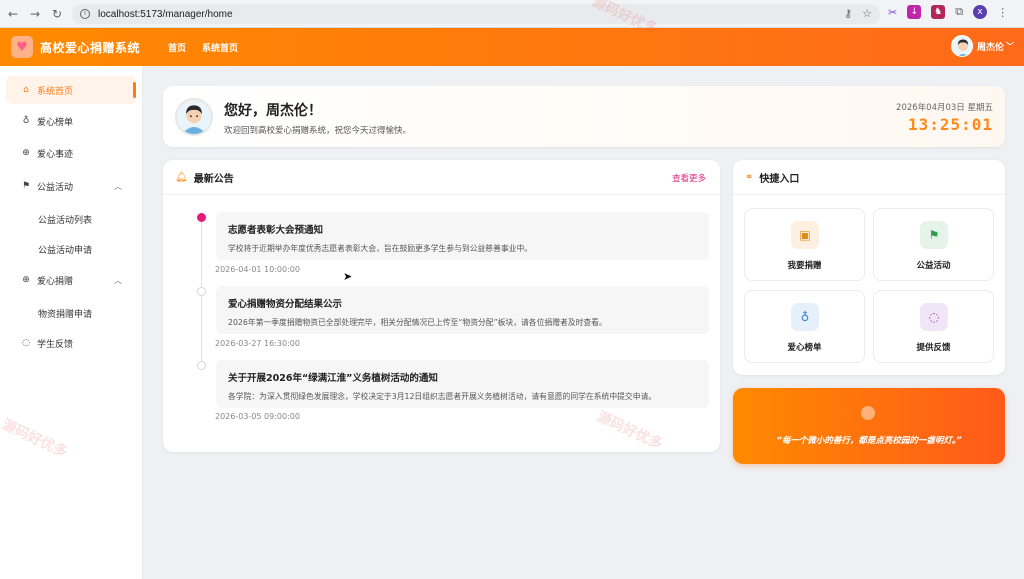 The width and height of the screenshot is (1024, 579). Describe the element at coordinates (867, 13) in the screenshot. I see `bookmark-star-icon: ☆` at that location.